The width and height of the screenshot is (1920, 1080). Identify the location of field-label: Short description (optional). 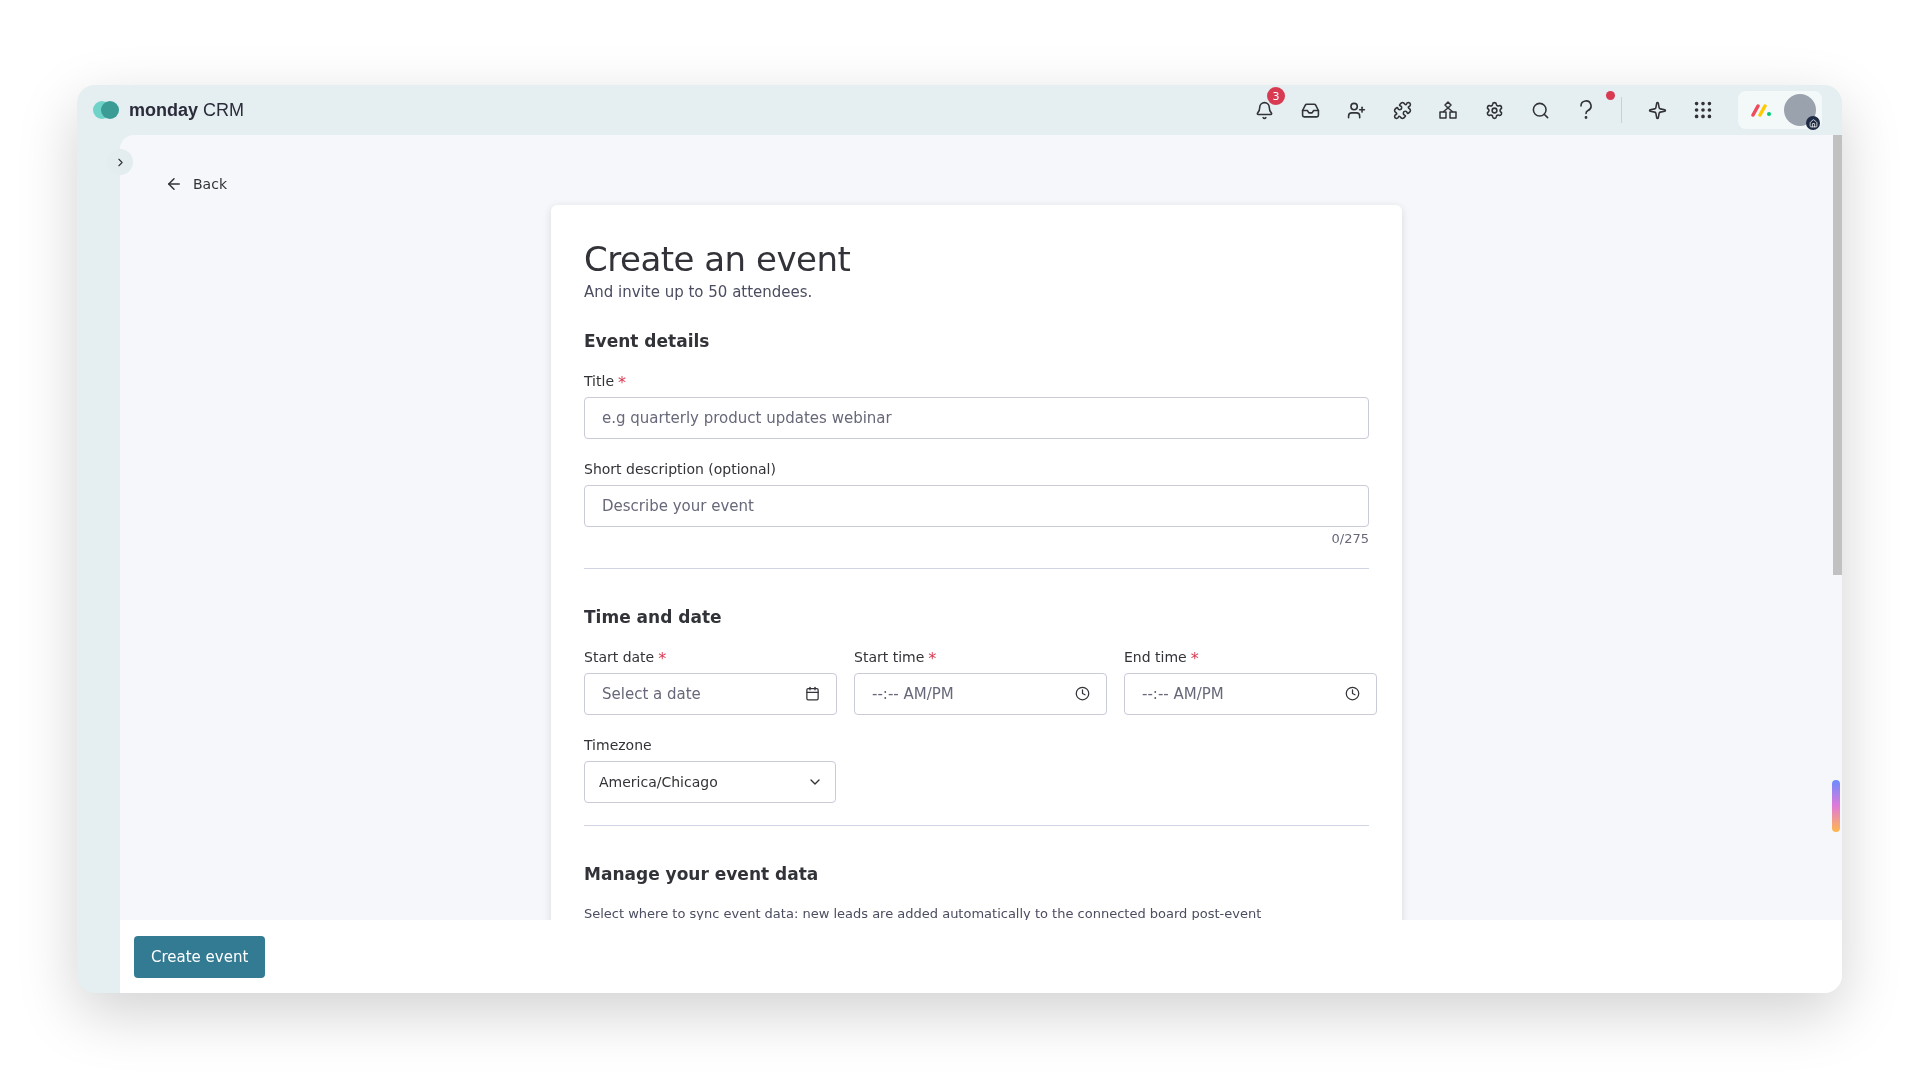
(680, 469).